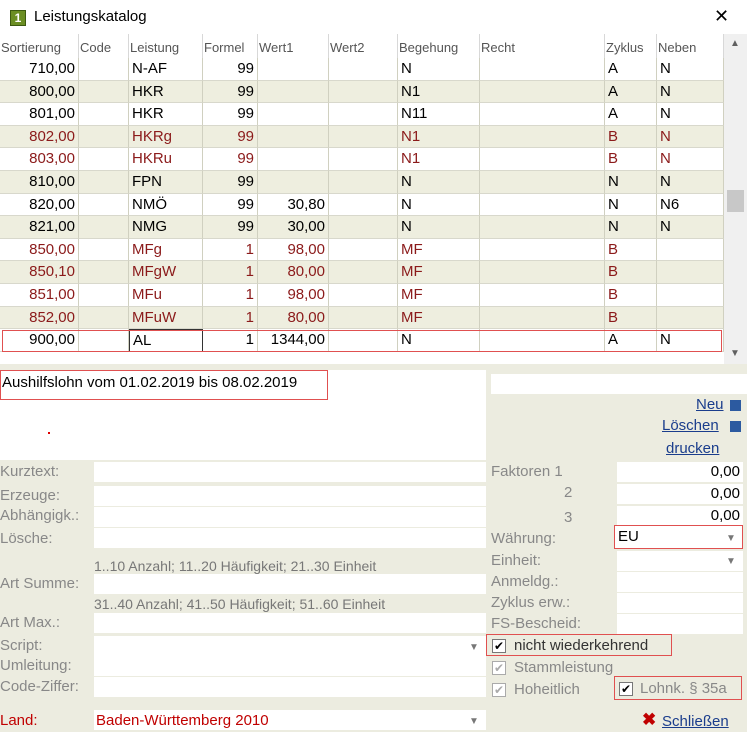 This screenshot has height=732, width=747. What do you see at coordinates (290, 496) in the screenshot?
I see `erzeuge-field` at bounding box center [290, 496].